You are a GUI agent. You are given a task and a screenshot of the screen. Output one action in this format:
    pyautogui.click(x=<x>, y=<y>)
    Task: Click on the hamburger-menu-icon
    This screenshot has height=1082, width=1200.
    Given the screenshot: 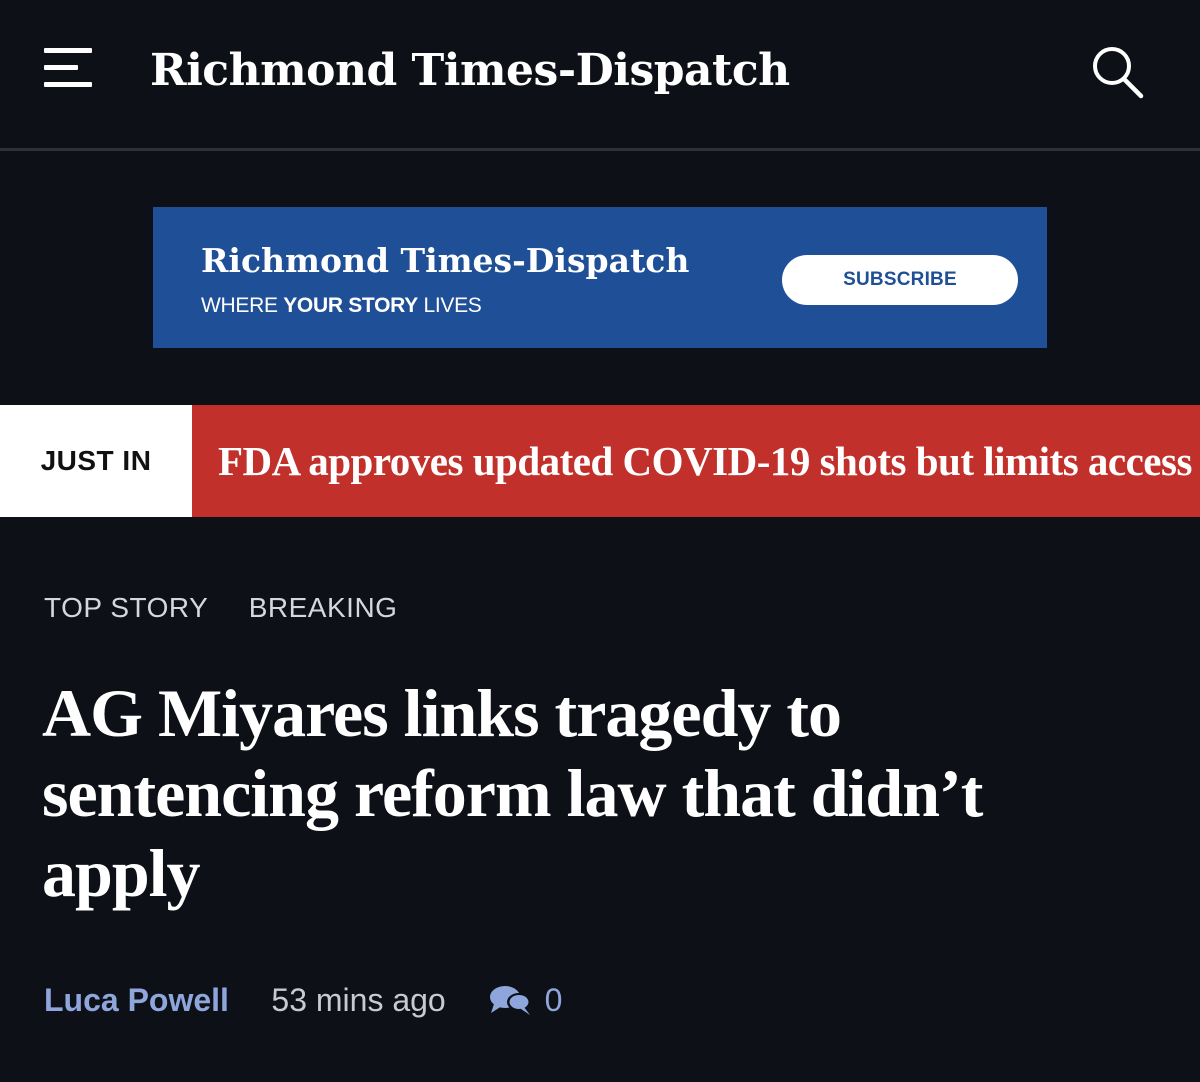 What is the action you would take?
    pyautogui.click(x=68, y=68)
    